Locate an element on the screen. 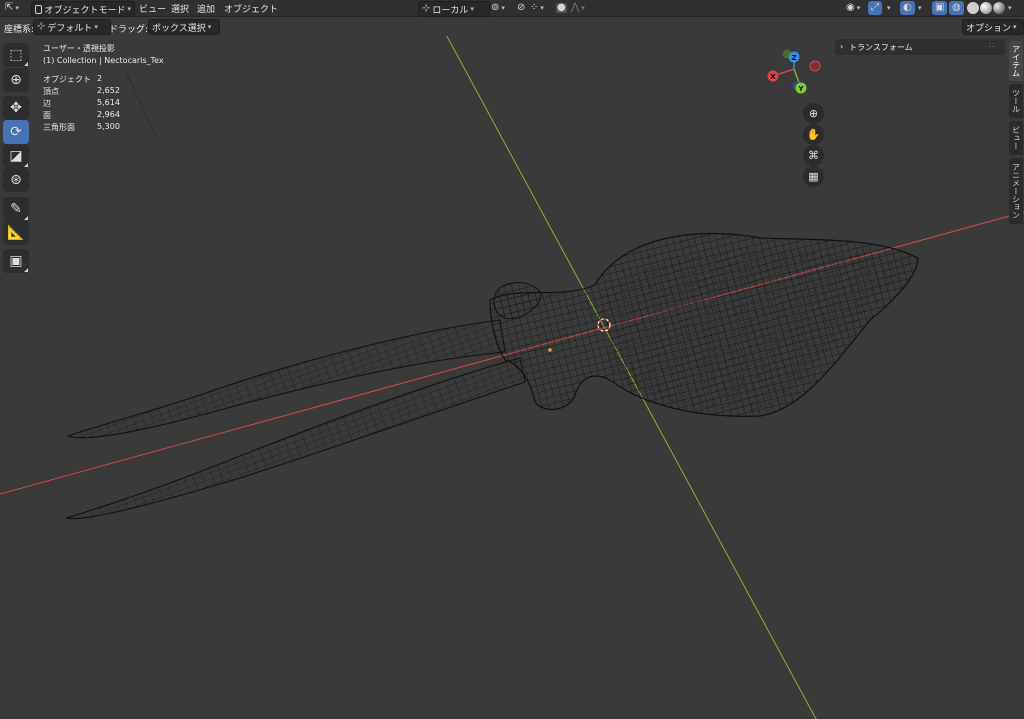  editor-type-button: ⇱ ▾ is located at coordinates (12, 8).